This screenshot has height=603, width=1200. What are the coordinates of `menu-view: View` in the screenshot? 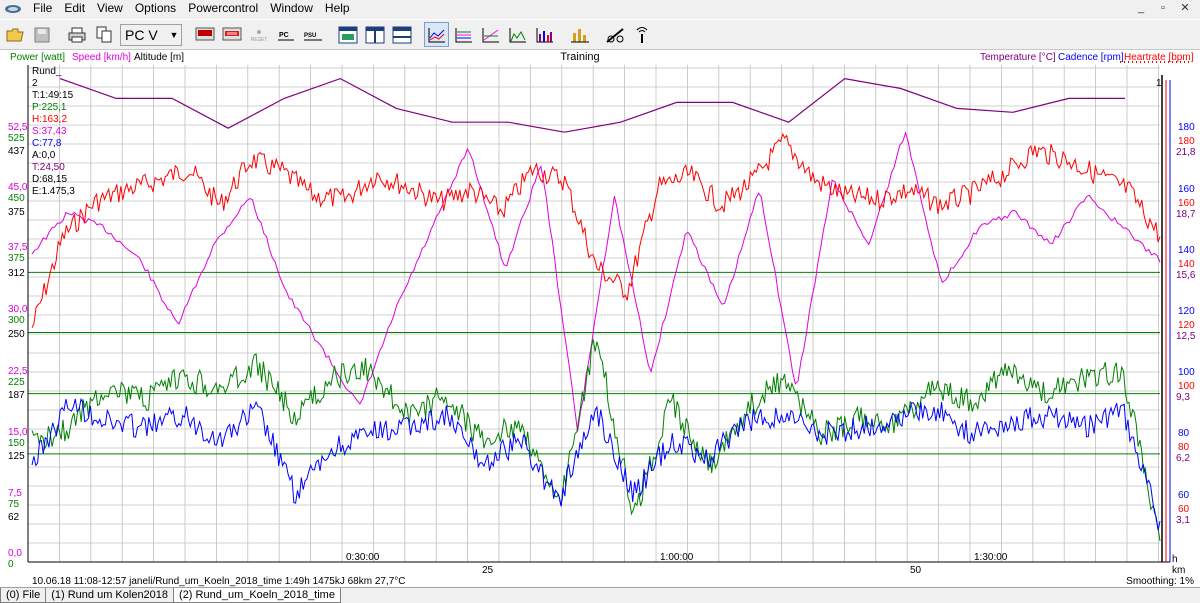 It's located at (110, 8).